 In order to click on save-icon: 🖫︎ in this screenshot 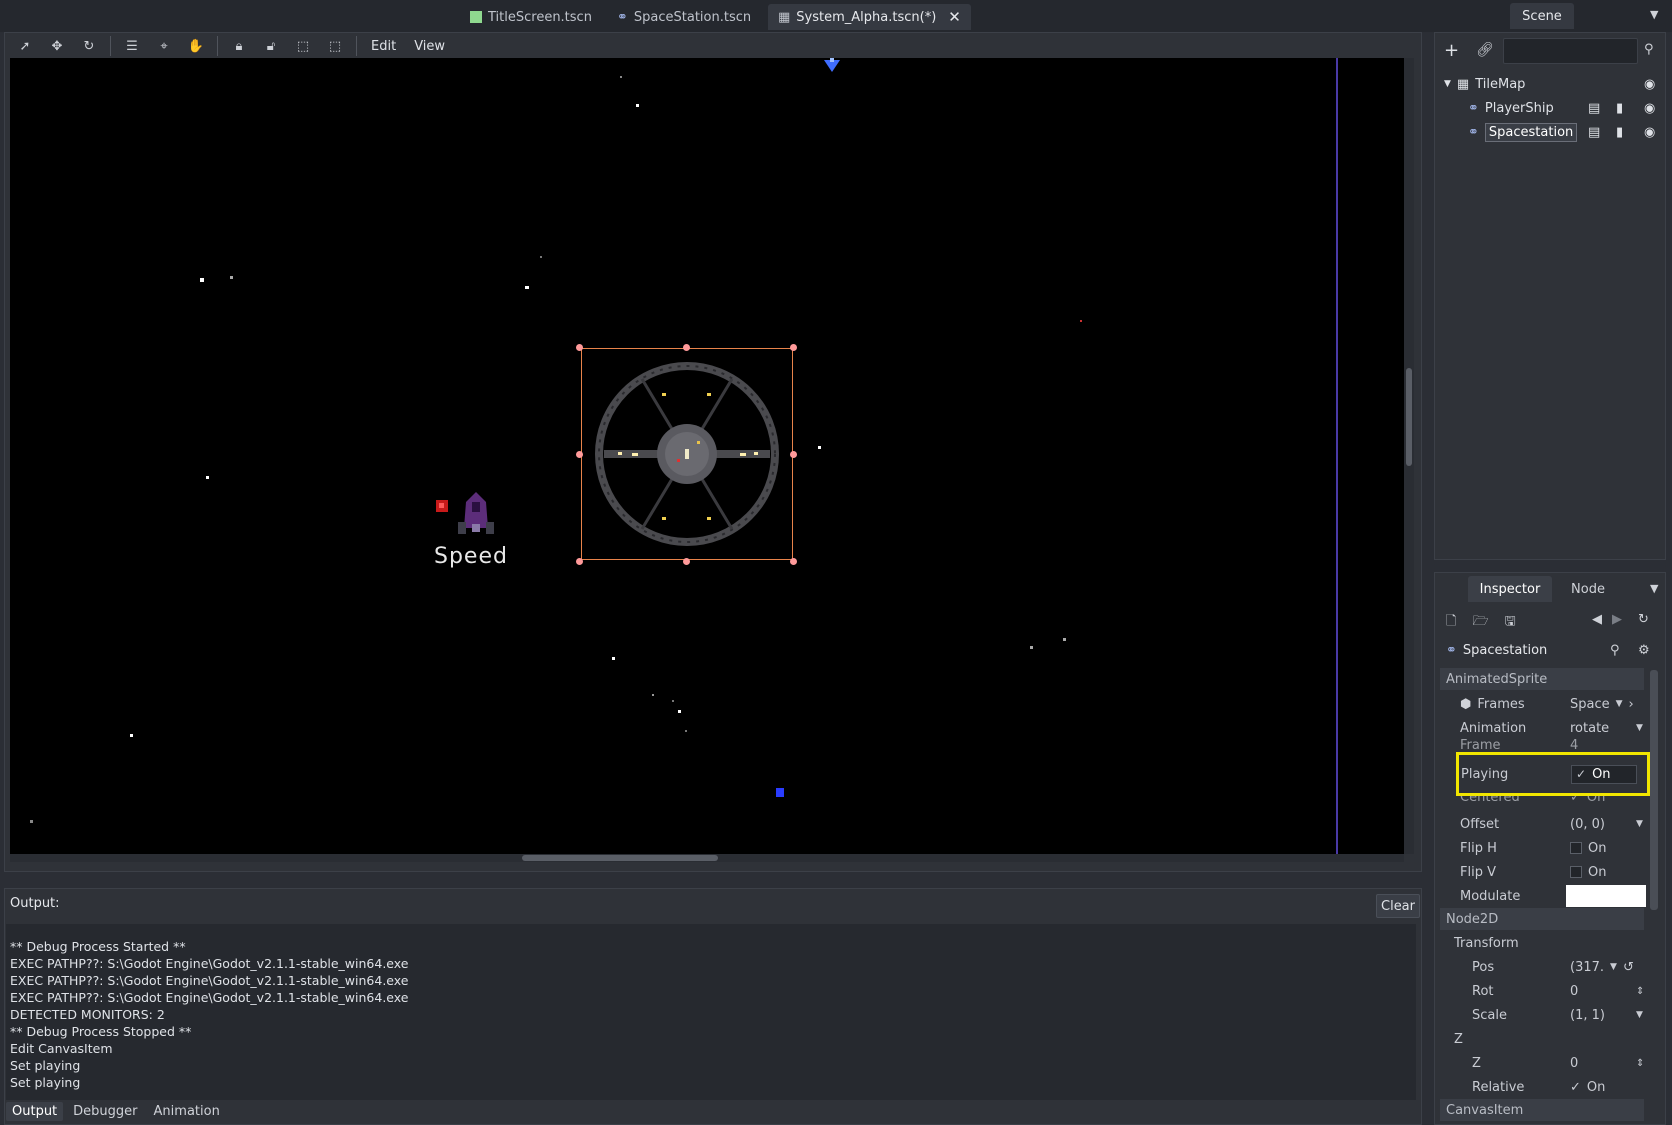, I will do `click(1510, 623)`.